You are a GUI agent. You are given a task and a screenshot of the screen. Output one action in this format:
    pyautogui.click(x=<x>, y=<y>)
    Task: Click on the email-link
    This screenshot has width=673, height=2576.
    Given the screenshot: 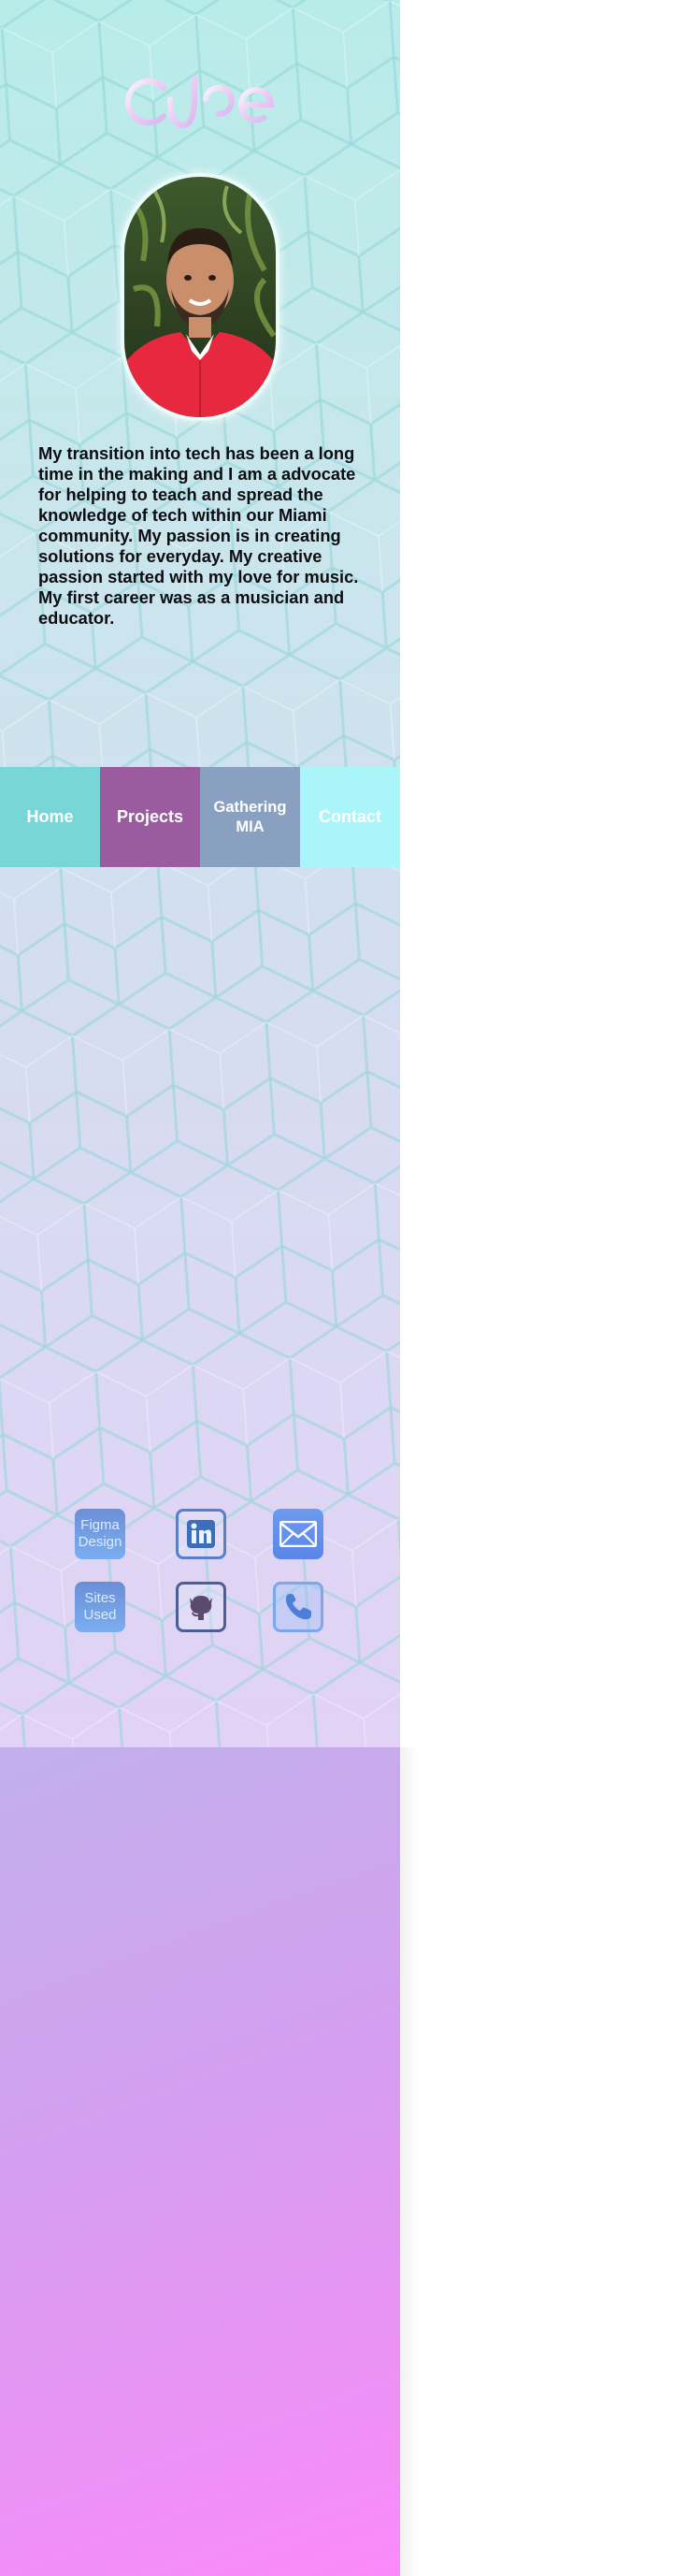 What is the action you would take?
    pyautogui.click(x=298, y=1534)
    